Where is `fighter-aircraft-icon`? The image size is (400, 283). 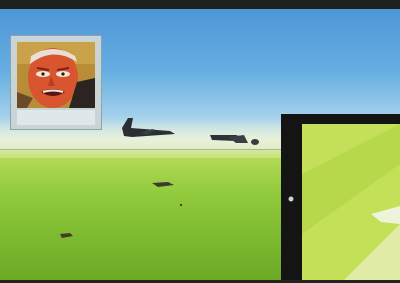
fighter-aircraft-icon is located at coordinates (234, 140).